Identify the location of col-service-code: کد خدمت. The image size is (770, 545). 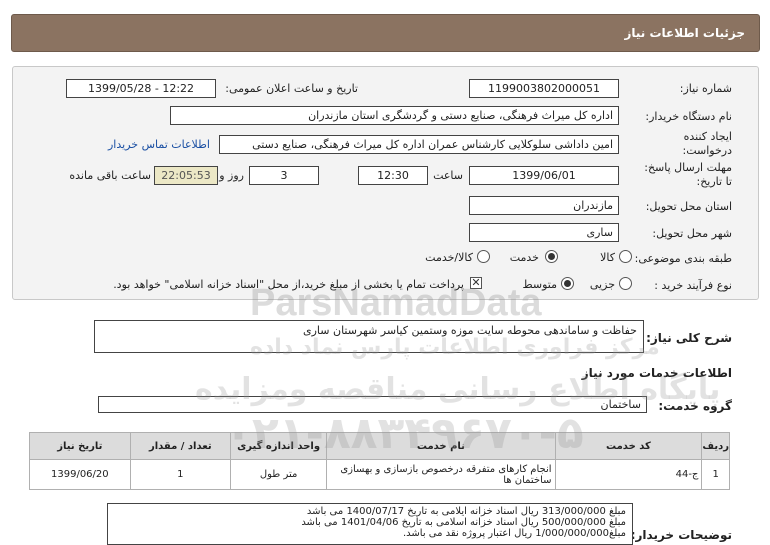
(628, 446).